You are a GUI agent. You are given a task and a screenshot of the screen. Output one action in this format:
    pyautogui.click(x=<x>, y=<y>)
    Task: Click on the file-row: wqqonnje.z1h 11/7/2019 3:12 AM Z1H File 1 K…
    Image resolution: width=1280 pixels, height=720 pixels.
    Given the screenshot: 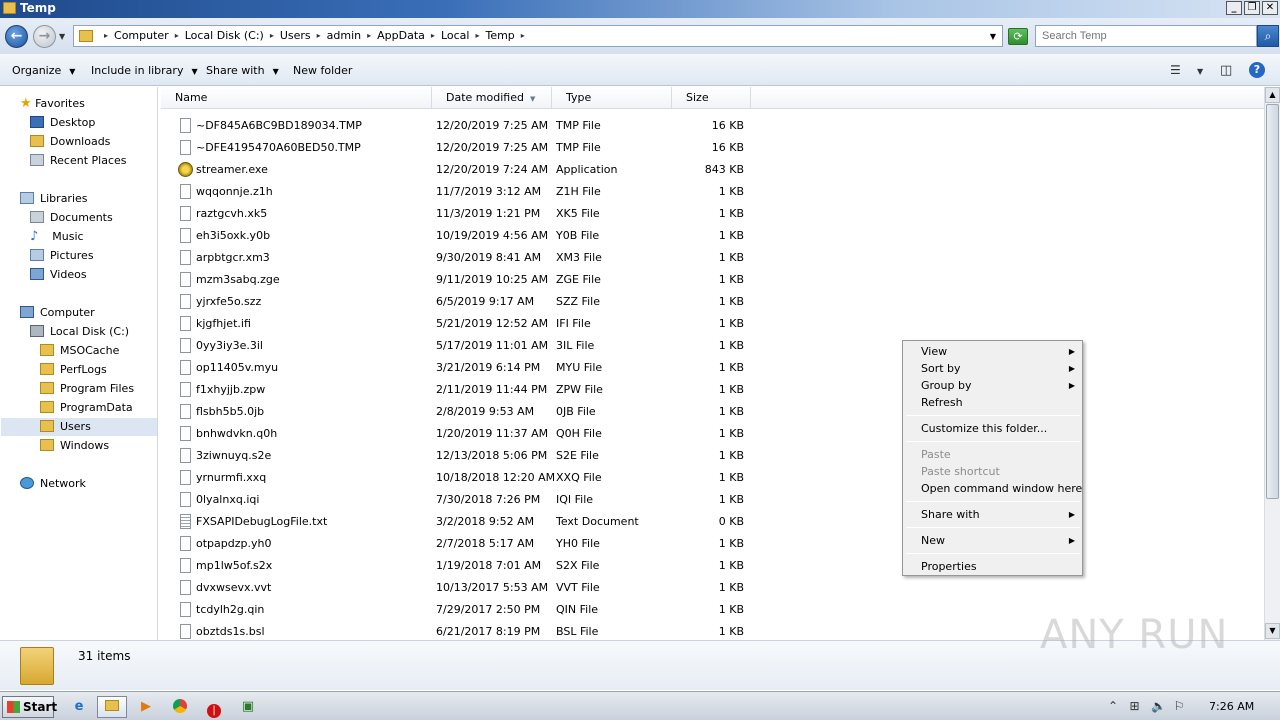 What is the action you would take?
    pyautogui.click(x=712, y=192)
    